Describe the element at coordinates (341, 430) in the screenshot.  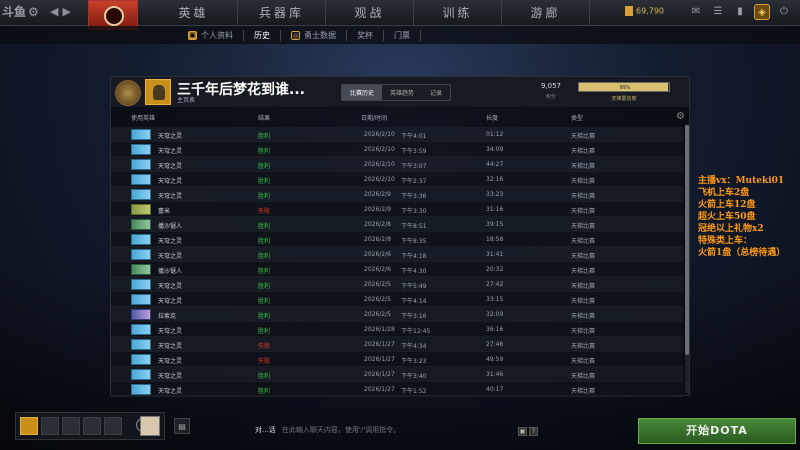
I see `chat-placeholder: 在此输入聊天内容，使用'/'调用指令。` at that location.